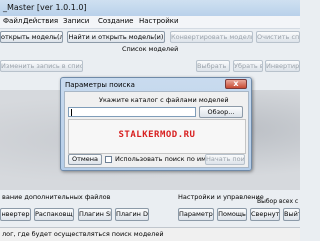  Describe the element at coordinates (196, 214) in the screenshot. I see `parameters-button: Параметры` at that location.